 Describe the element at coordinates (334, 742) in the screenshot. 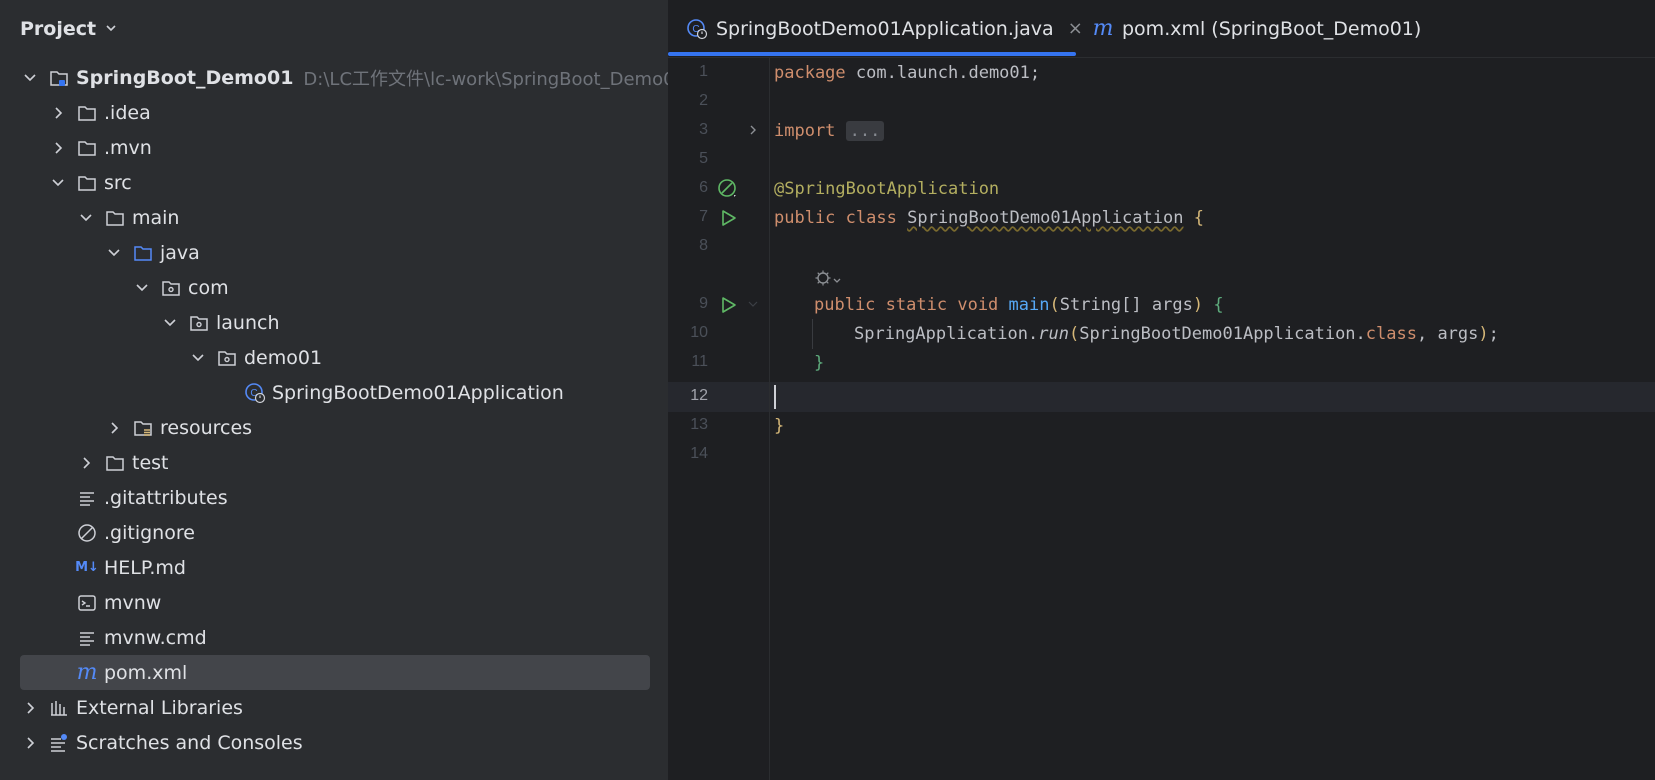

I see `tree-item-scratches: Scratches and Consoles` at that location.